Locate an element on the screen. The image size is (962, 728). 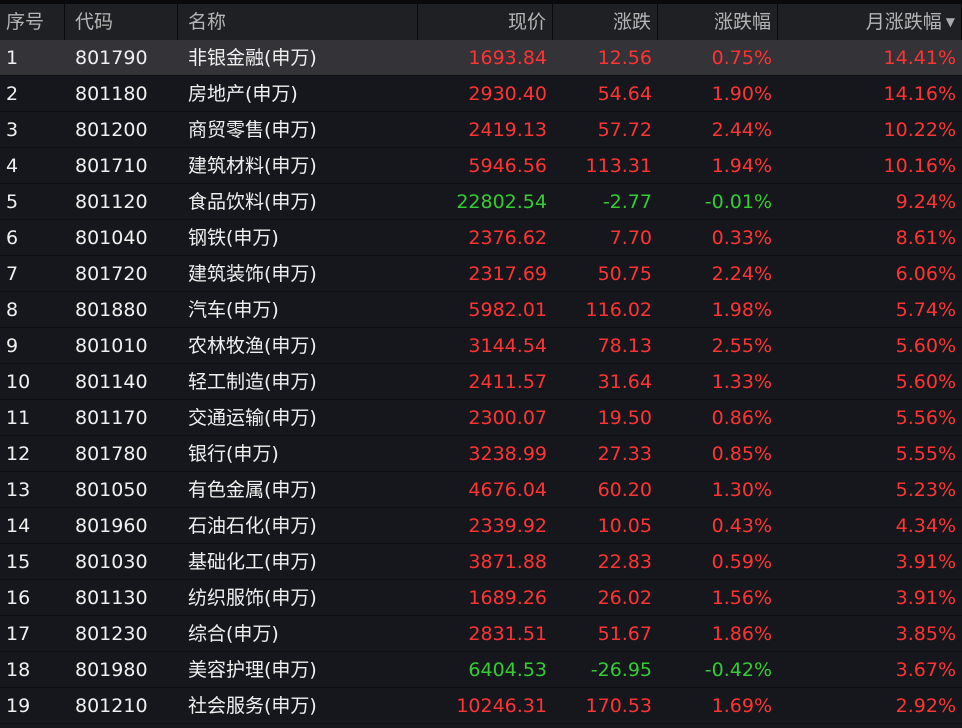
table-row: 16 801130 纺织服饰(申万) 1689.26 26.02 1.56% 3.91% is located at coordinates (481, 598).